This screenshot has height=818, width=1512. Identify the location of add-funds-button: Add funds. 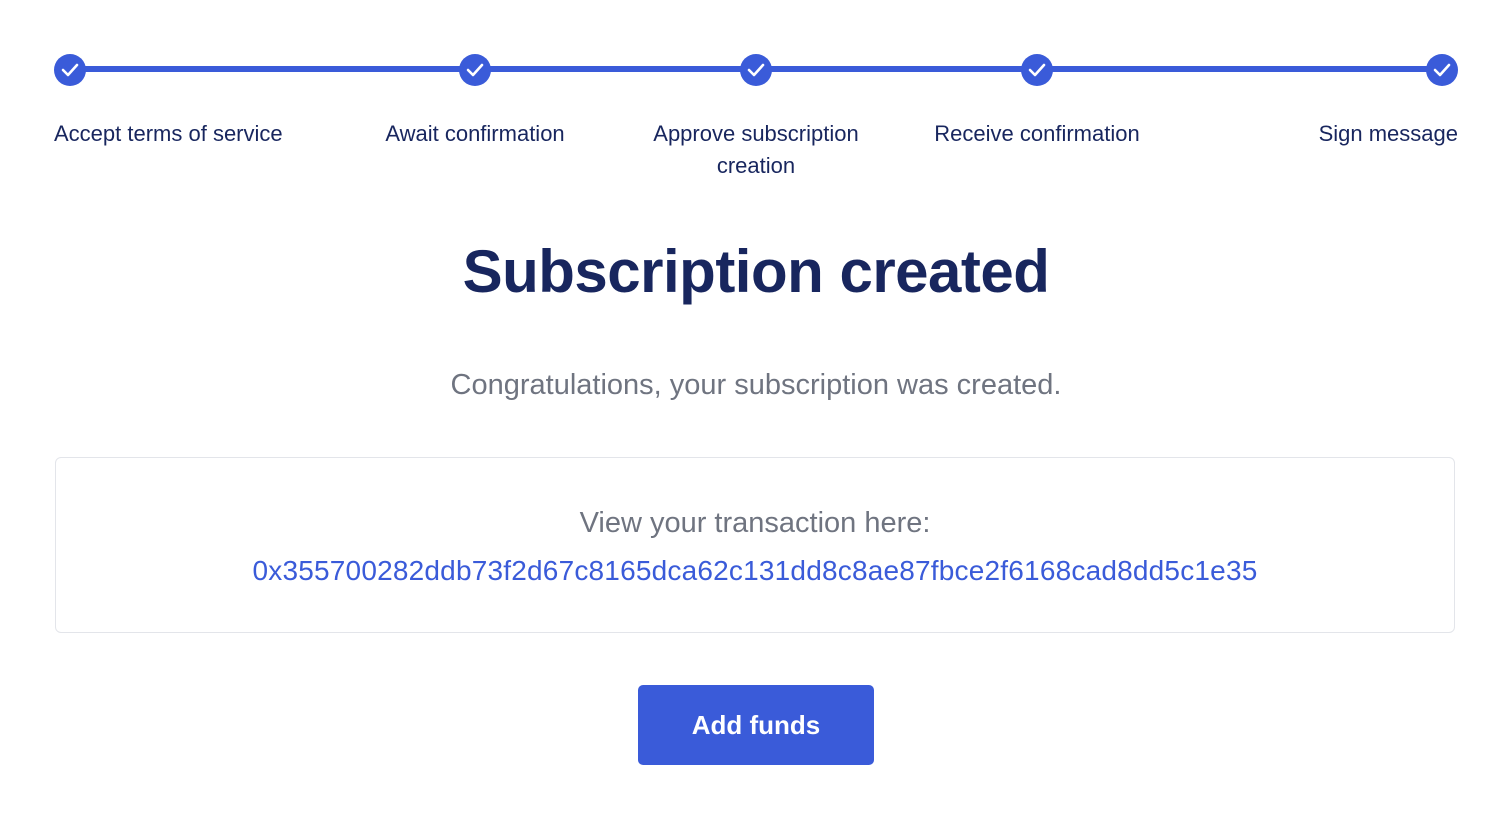
(756, 725).